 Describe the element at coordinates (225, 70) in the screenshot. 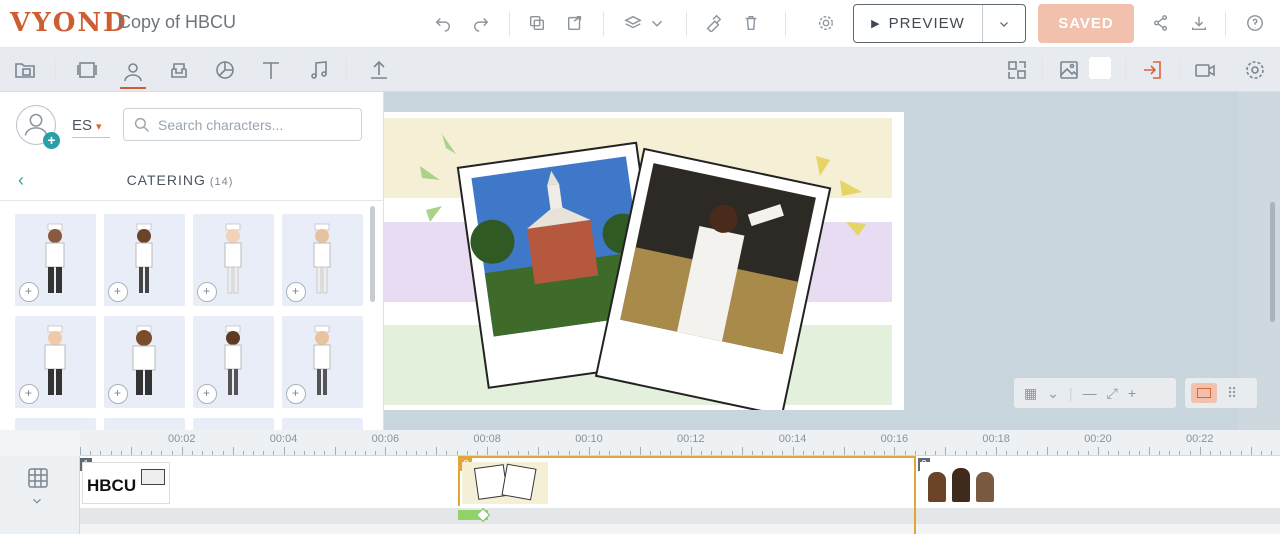

I see `chart-icon` at that location.